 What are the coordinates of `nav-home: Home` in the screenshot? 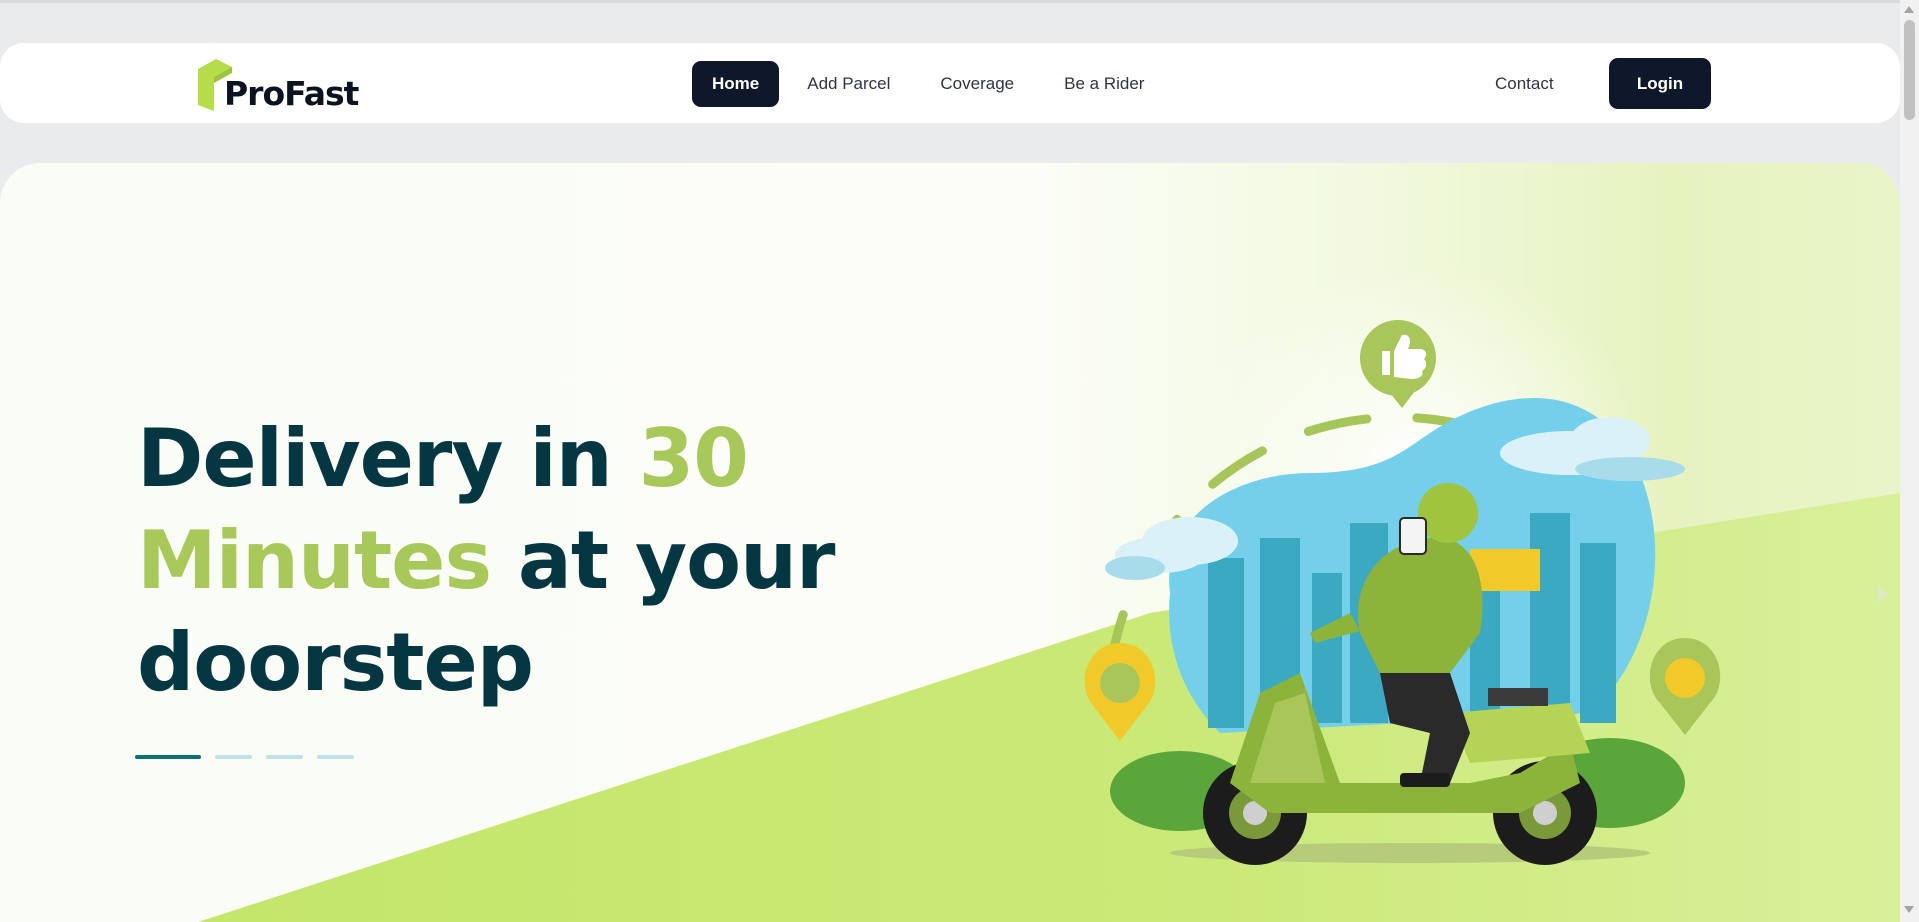 It's located at (736, 84).